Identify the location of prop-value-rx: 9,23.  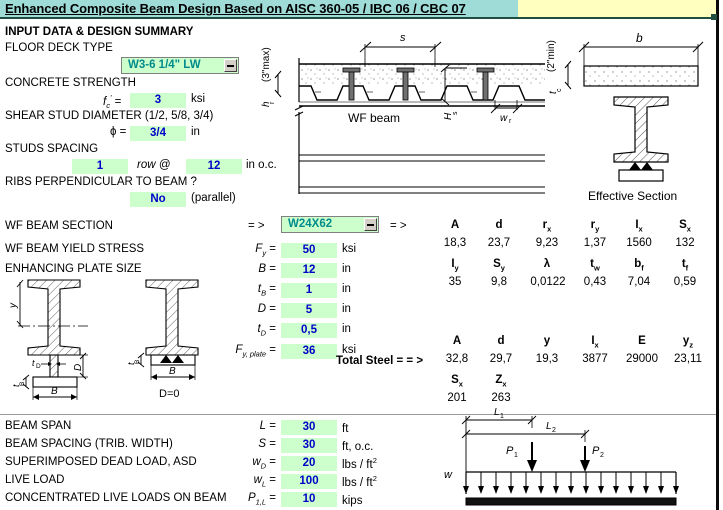
(547, 243).